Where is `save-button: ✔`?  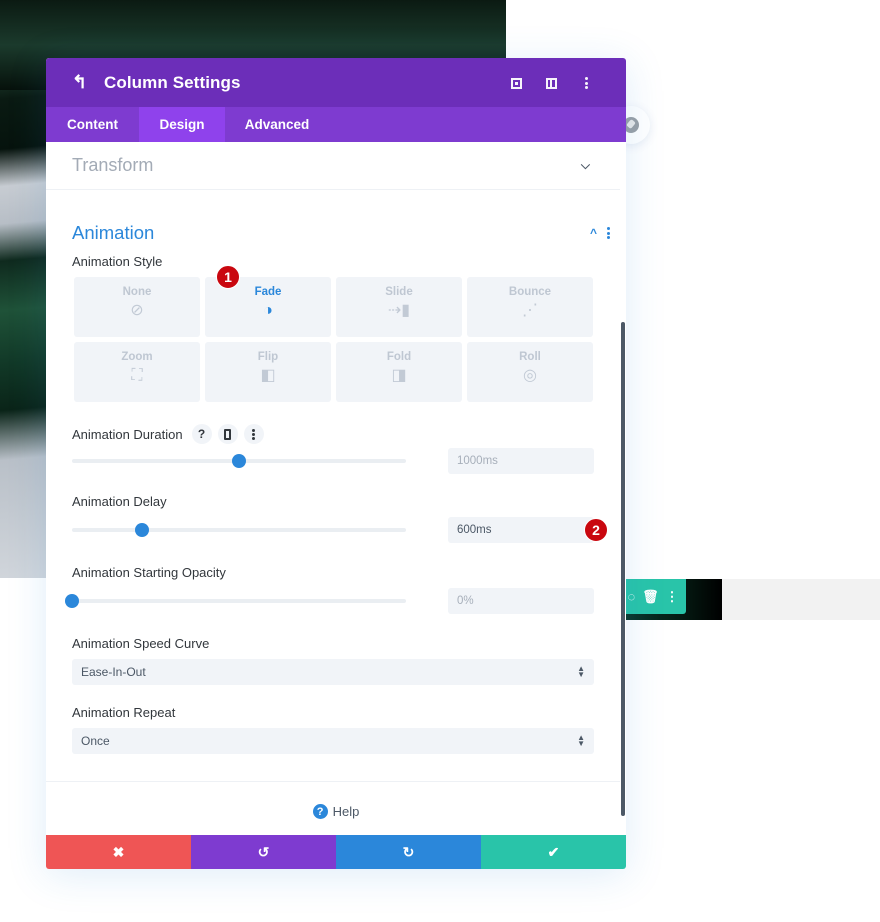
save-button: ✔ is located at coordinates (553, 852).